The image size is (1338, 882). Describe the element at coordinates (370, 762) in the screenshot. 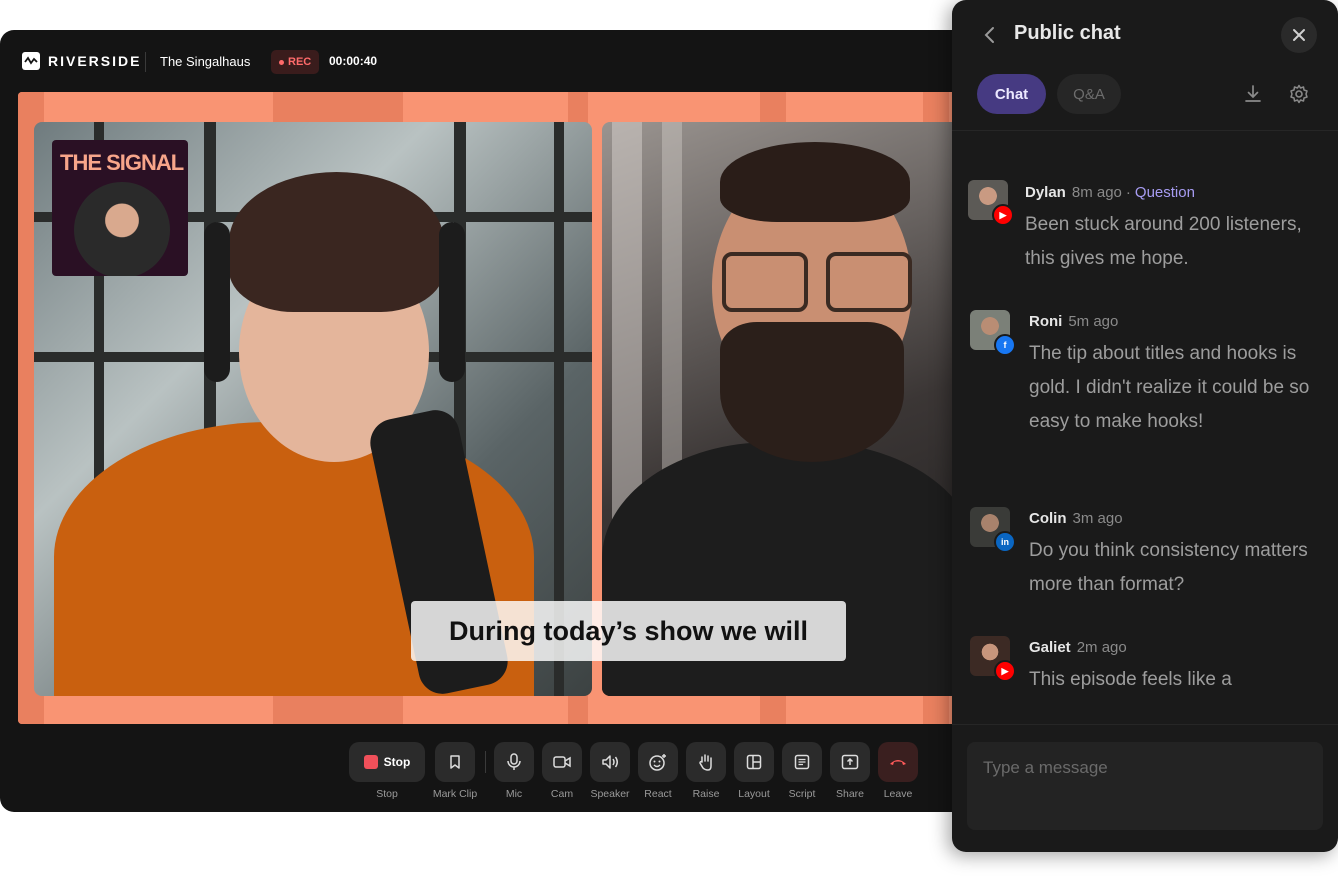

I see `stop-icon` at that location.